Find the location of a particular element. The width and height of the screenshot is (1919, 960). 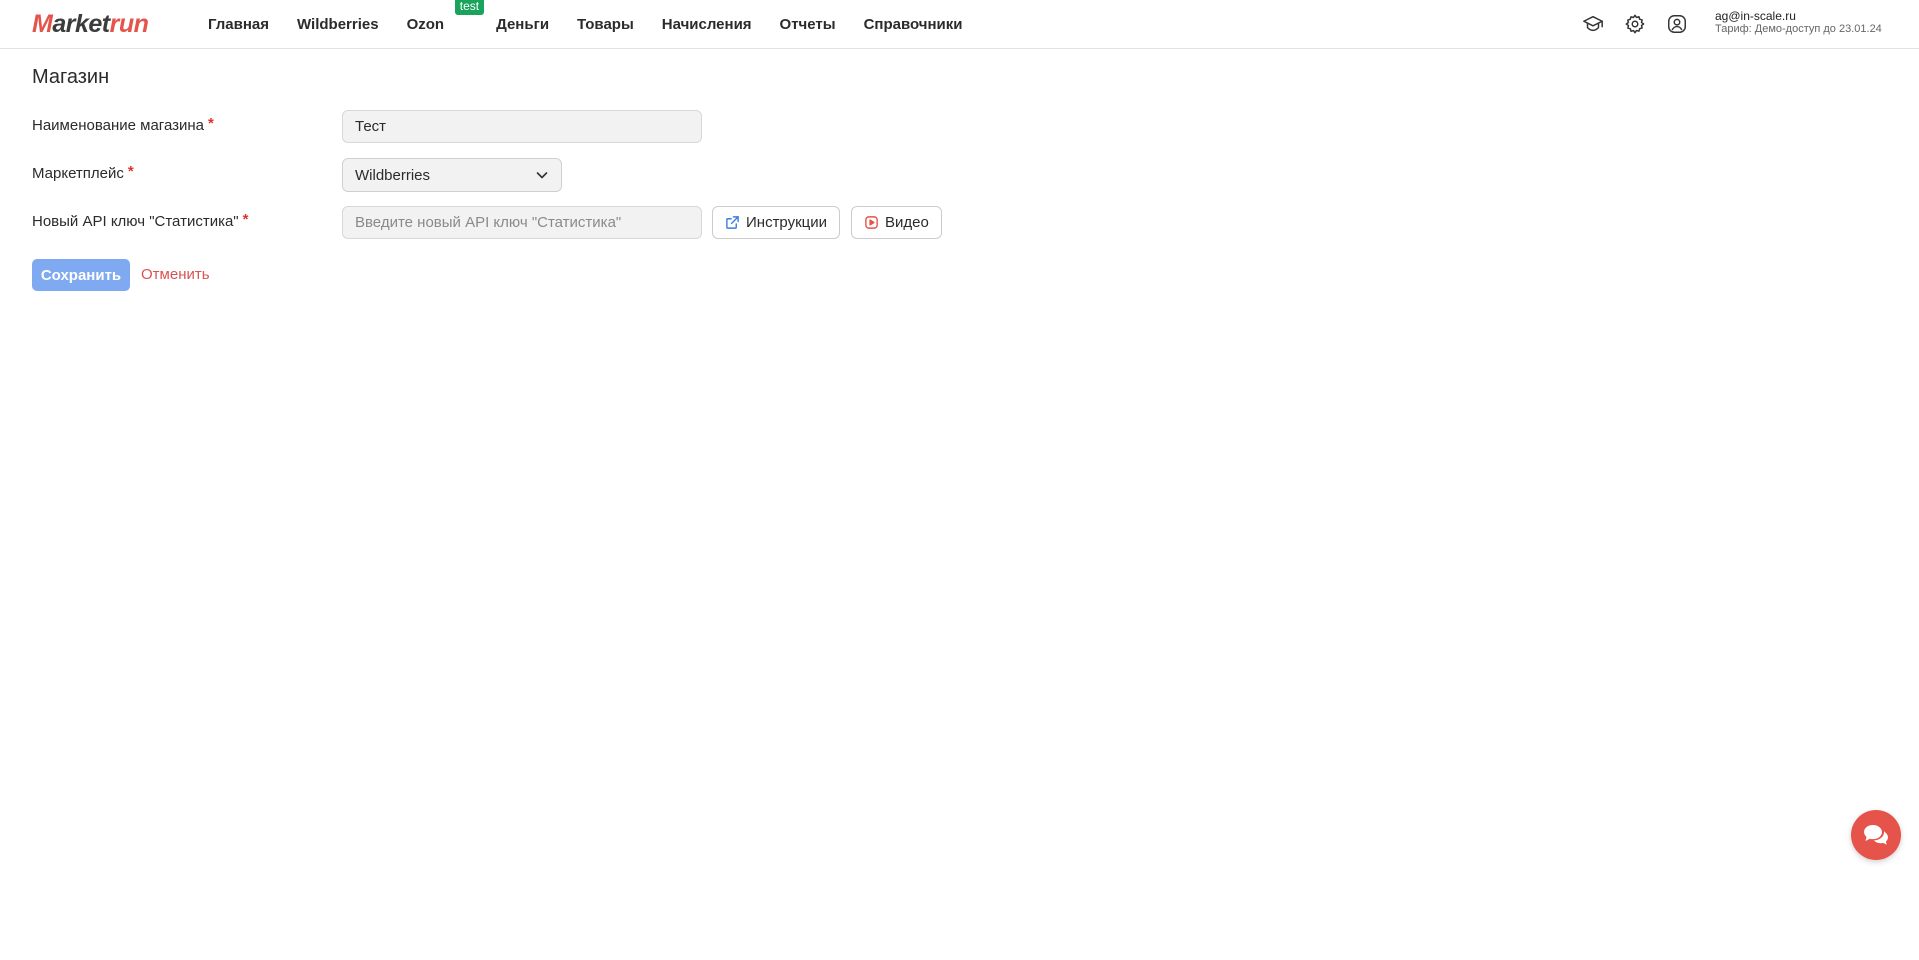

marketplace-required-mark: * is located at coordinates (130, 171).